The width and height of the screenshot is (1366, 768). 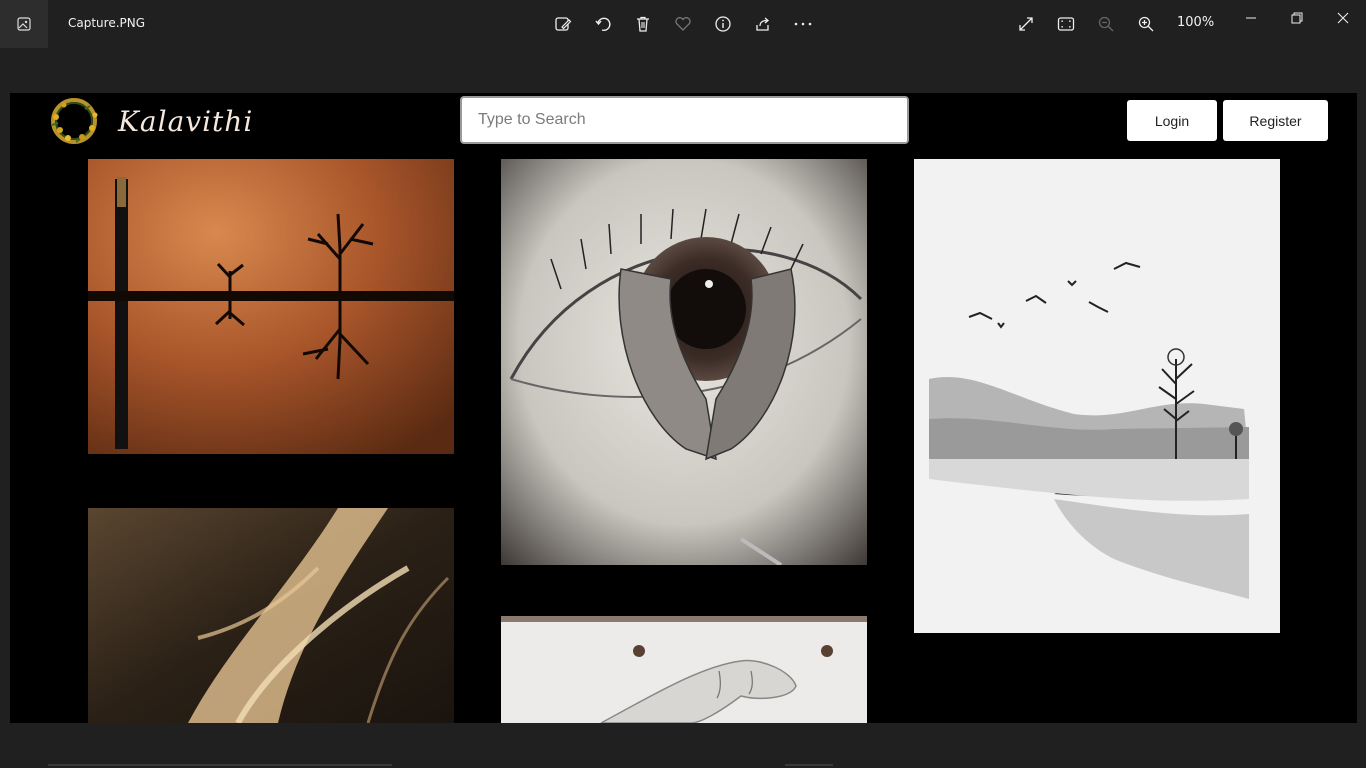 What do you see at coordinates (563, 24) in the screenshot?
I see `edit-image-icon` at bounding box center [563, 24].